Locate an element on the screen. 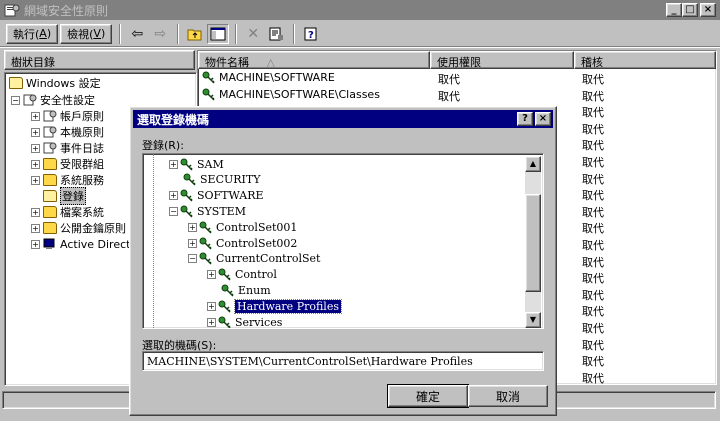  tree-item-registry: 登錄 is located at coordinates (64, 196).